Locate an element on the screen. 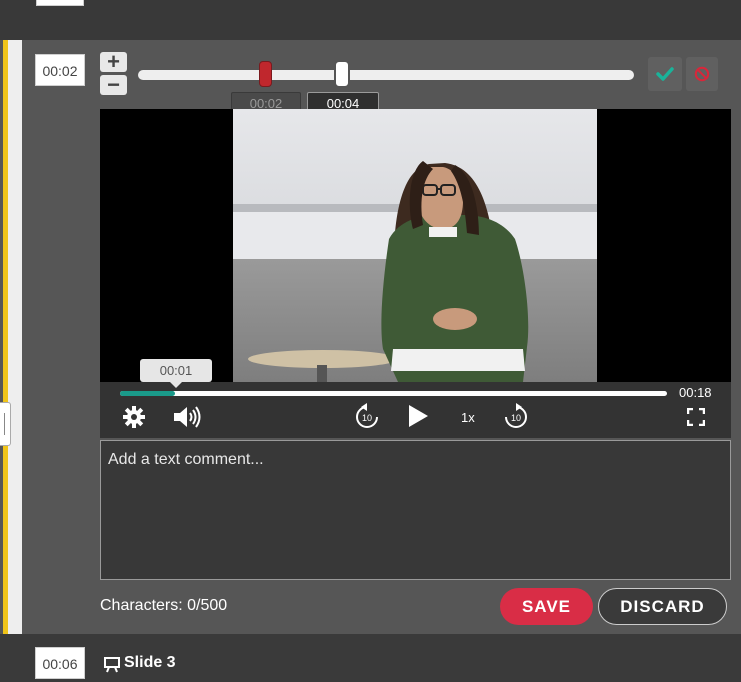 This screenshot has width=741, height=682. hover-time-tooltip: 00:01 is located at coordinates (176, 373).